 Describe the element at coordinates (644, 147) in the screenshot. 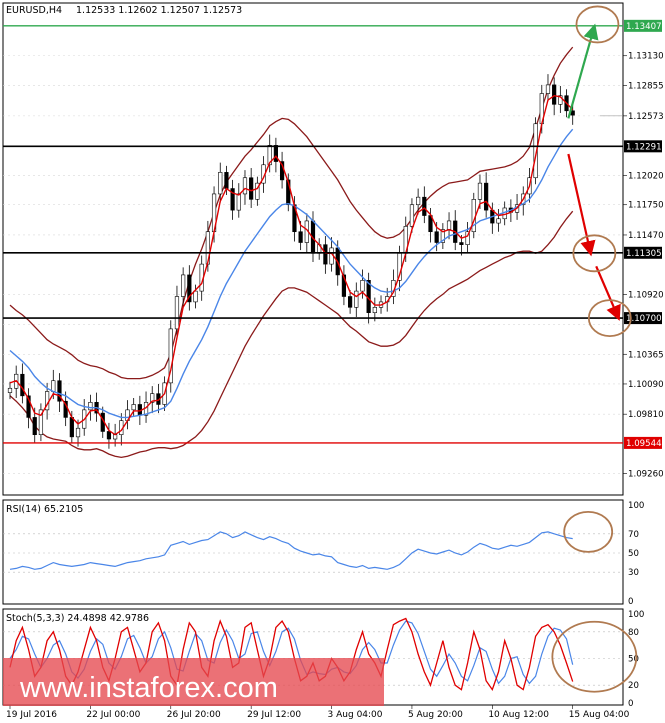

I see `level-label: 1.12291` at that location.